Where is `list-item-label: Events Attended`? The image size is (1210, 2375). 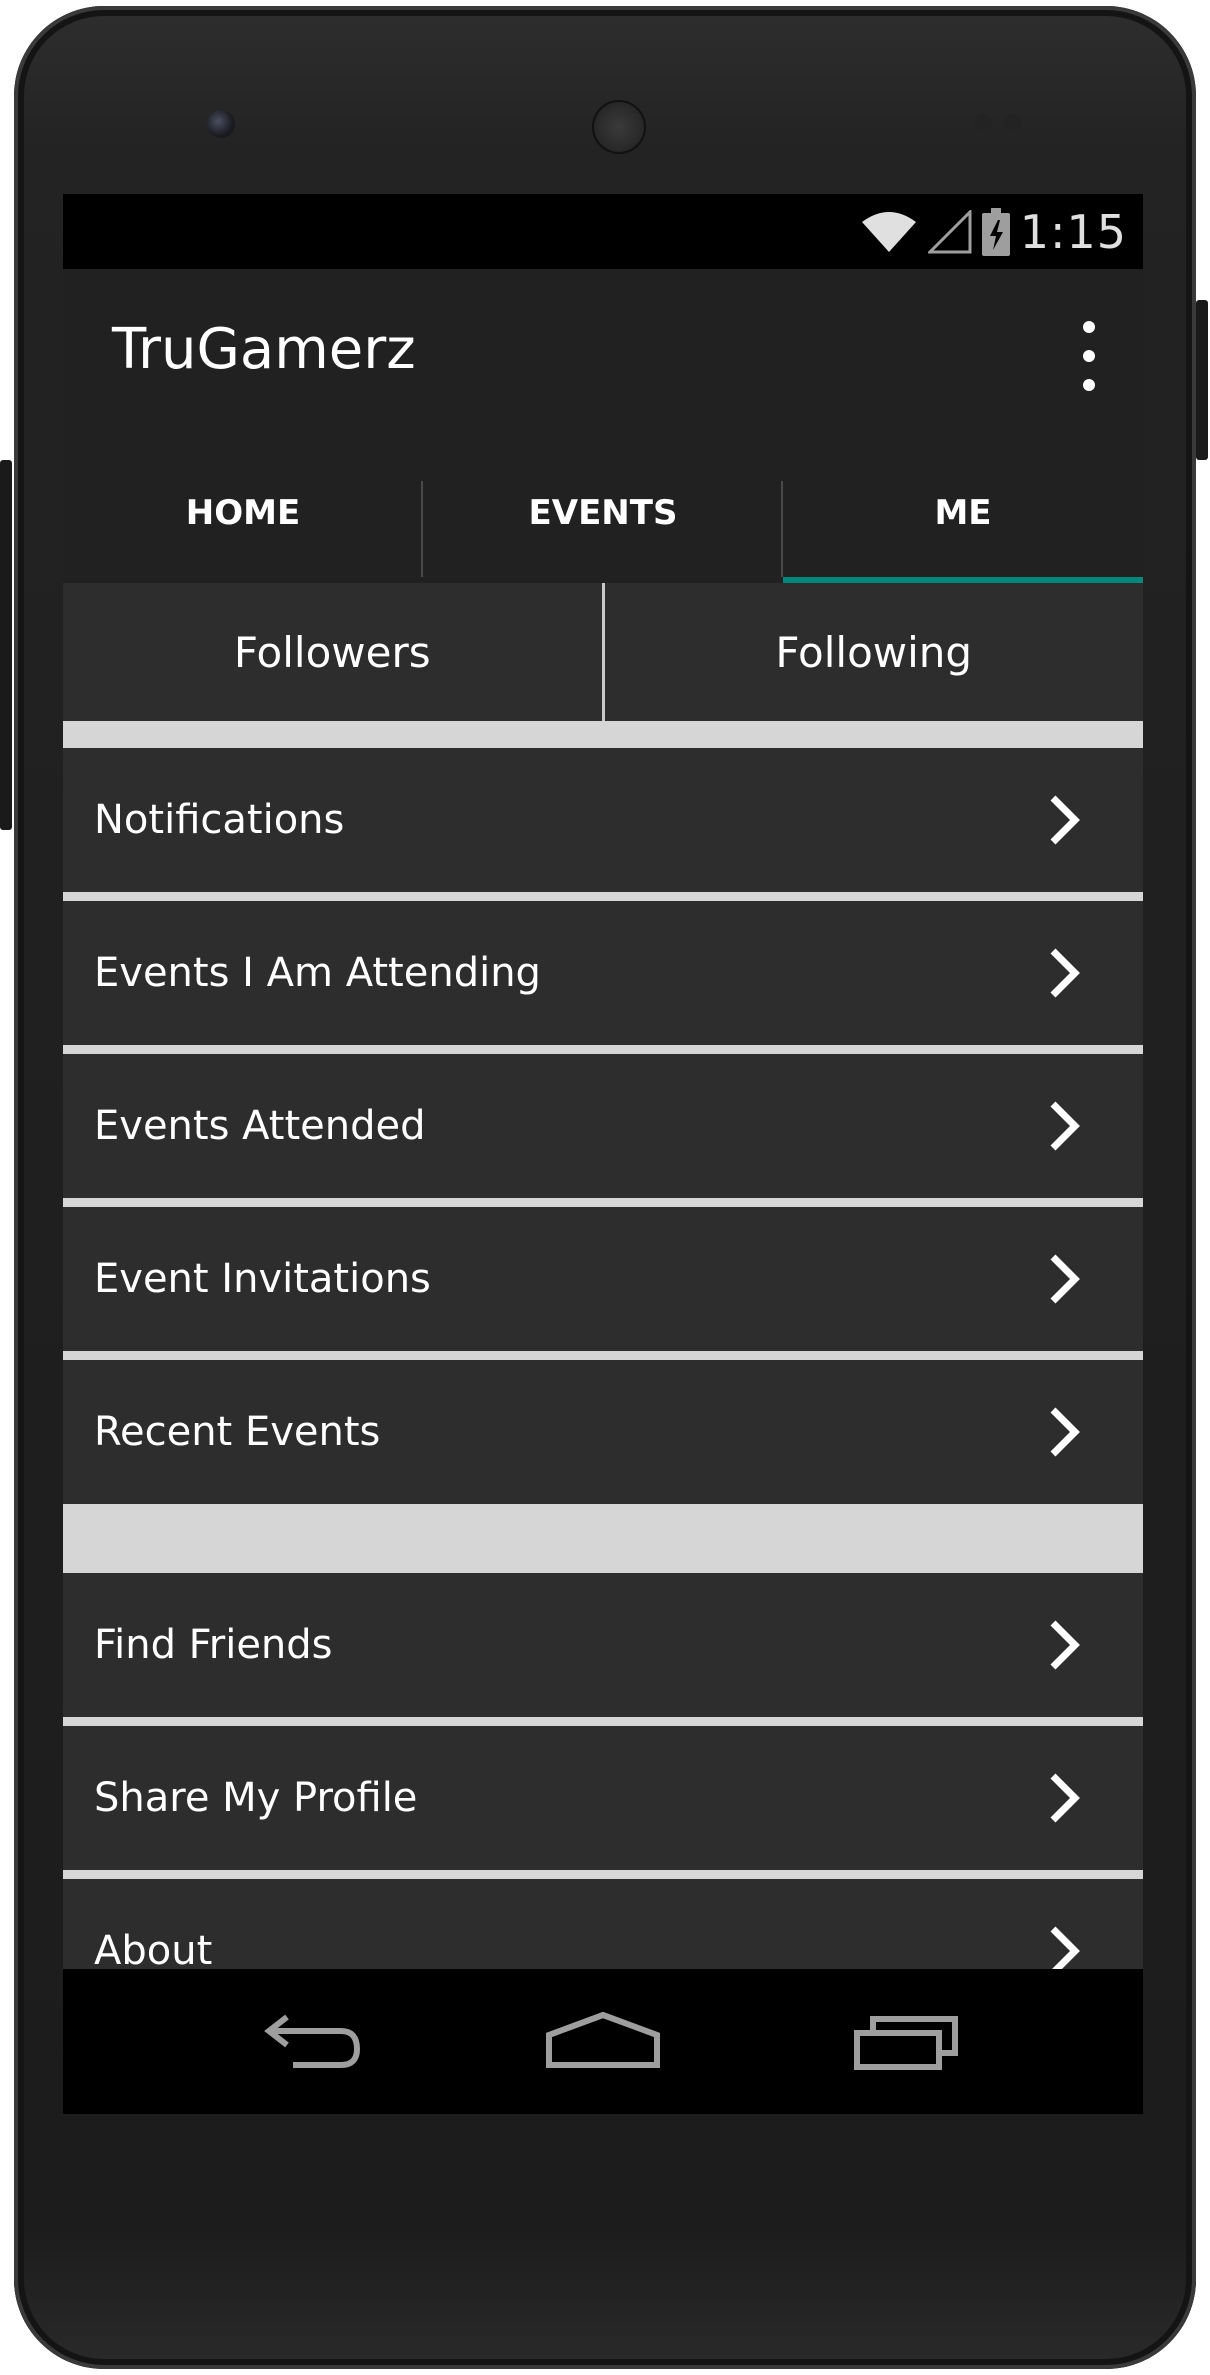 list-item-label: Events Attended is located at coordinates (260, 1126).